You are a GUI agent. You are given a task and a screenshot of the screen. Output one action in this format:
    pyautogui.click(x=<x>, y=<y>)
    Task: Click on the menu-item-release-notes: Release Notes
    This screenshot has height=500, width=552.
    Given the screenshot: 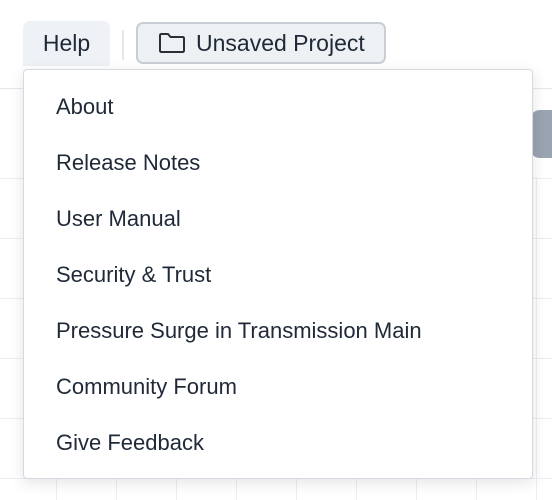 What is the action you would take?
    pyautogui.click(x=278, y=163)
    